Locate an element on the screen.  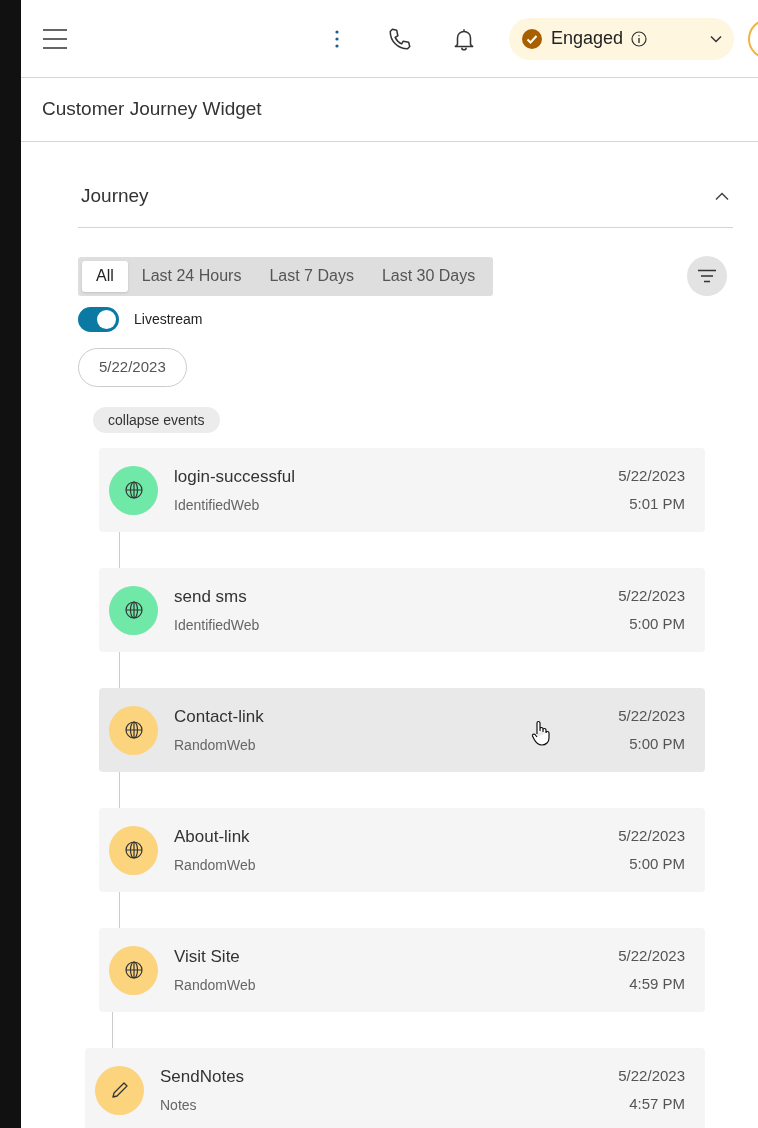
event-card: send sms IdentifiedWeb 5/22/2023 5:00 PM is located at coordinates (402, 610).